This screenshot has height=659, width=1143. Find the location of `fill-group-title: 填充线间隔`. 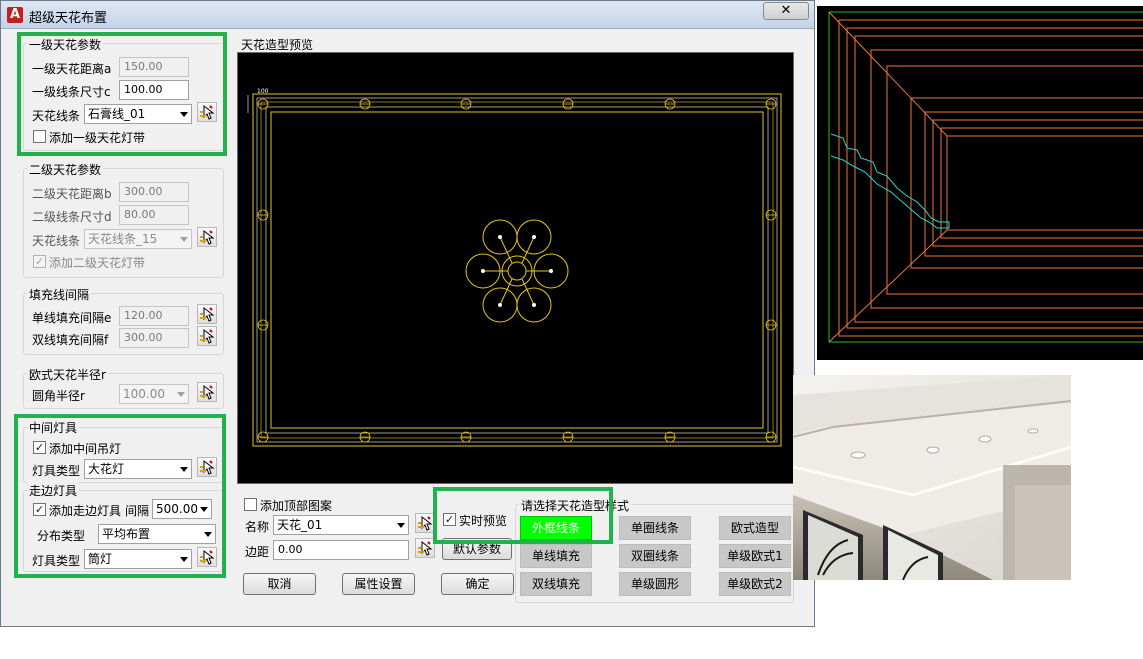

fill-group-title: 填充线间隔 is located at coordinates (59, 294).